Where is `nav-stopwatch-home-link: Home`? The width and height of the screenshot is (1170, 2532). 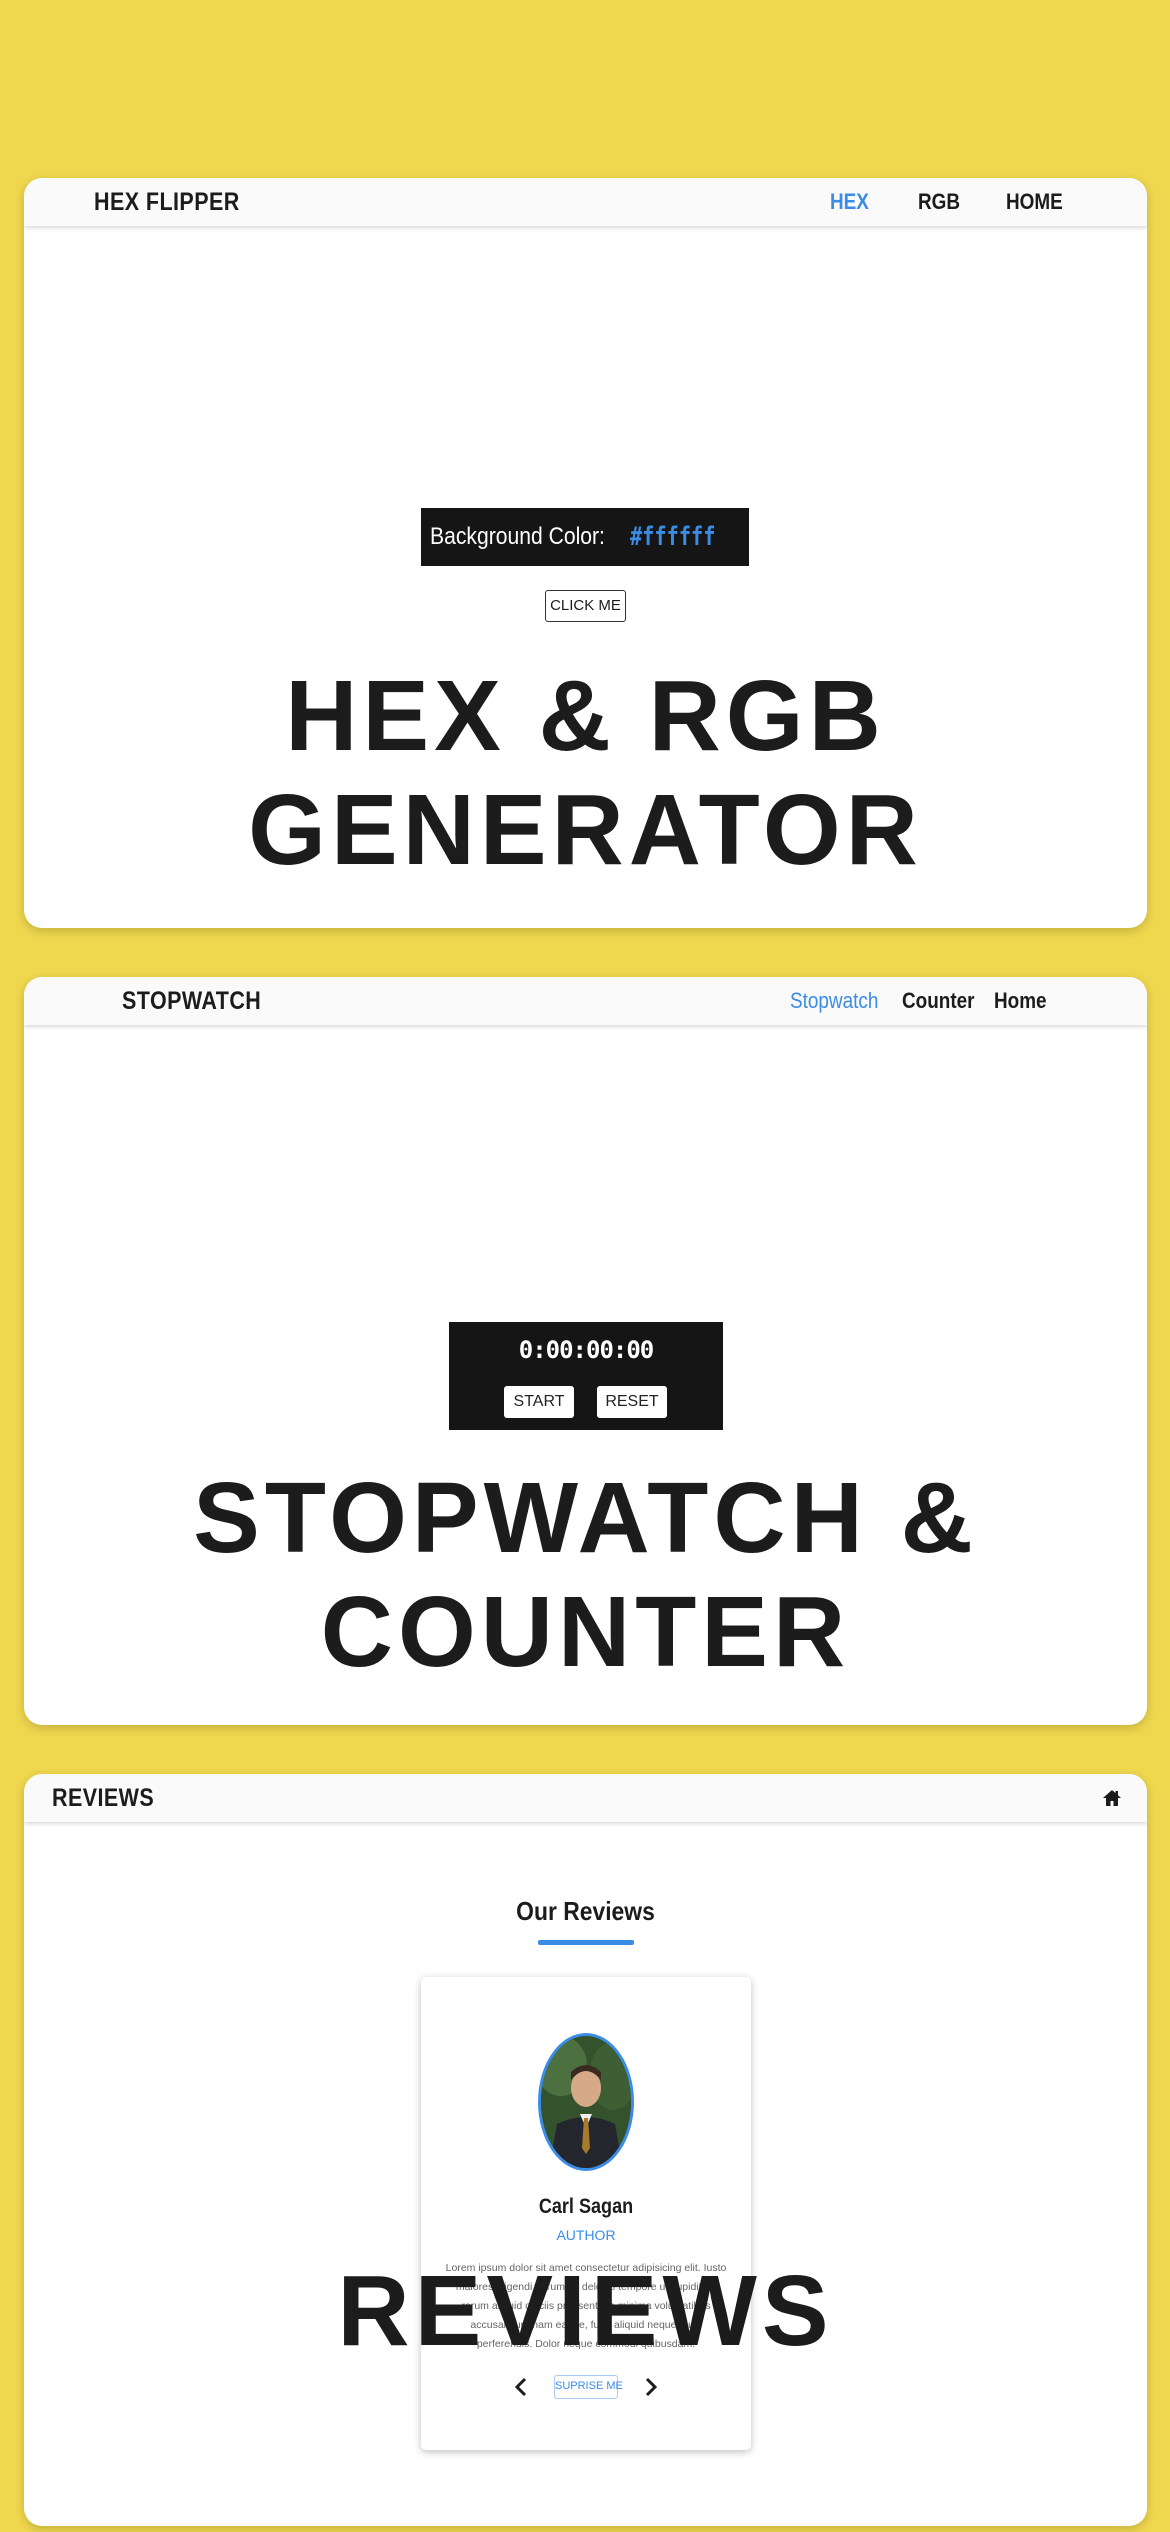
nav-stopwatch-home-link: Home is located at coordinates (1020, 1001).